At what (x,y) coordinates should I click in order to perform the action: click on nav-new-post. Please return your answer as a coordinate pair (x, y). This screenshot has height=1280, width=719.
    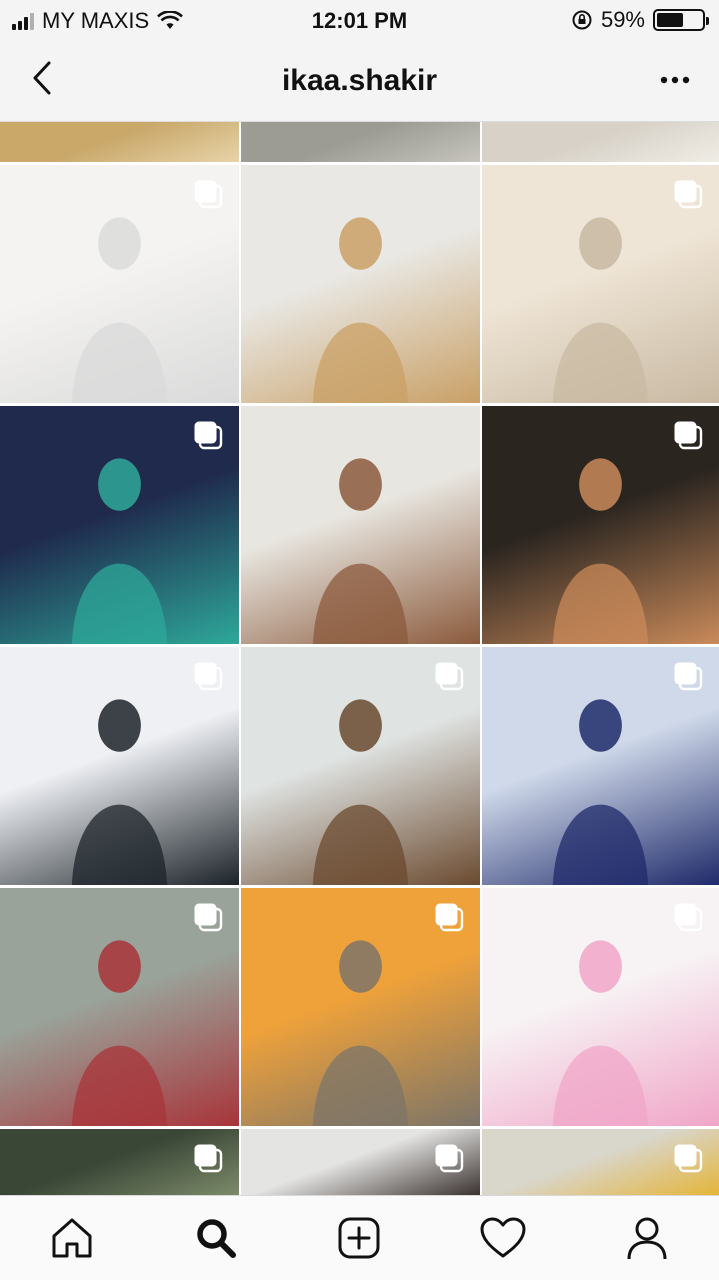
    Looking at the image, I should click on (360, 1238).